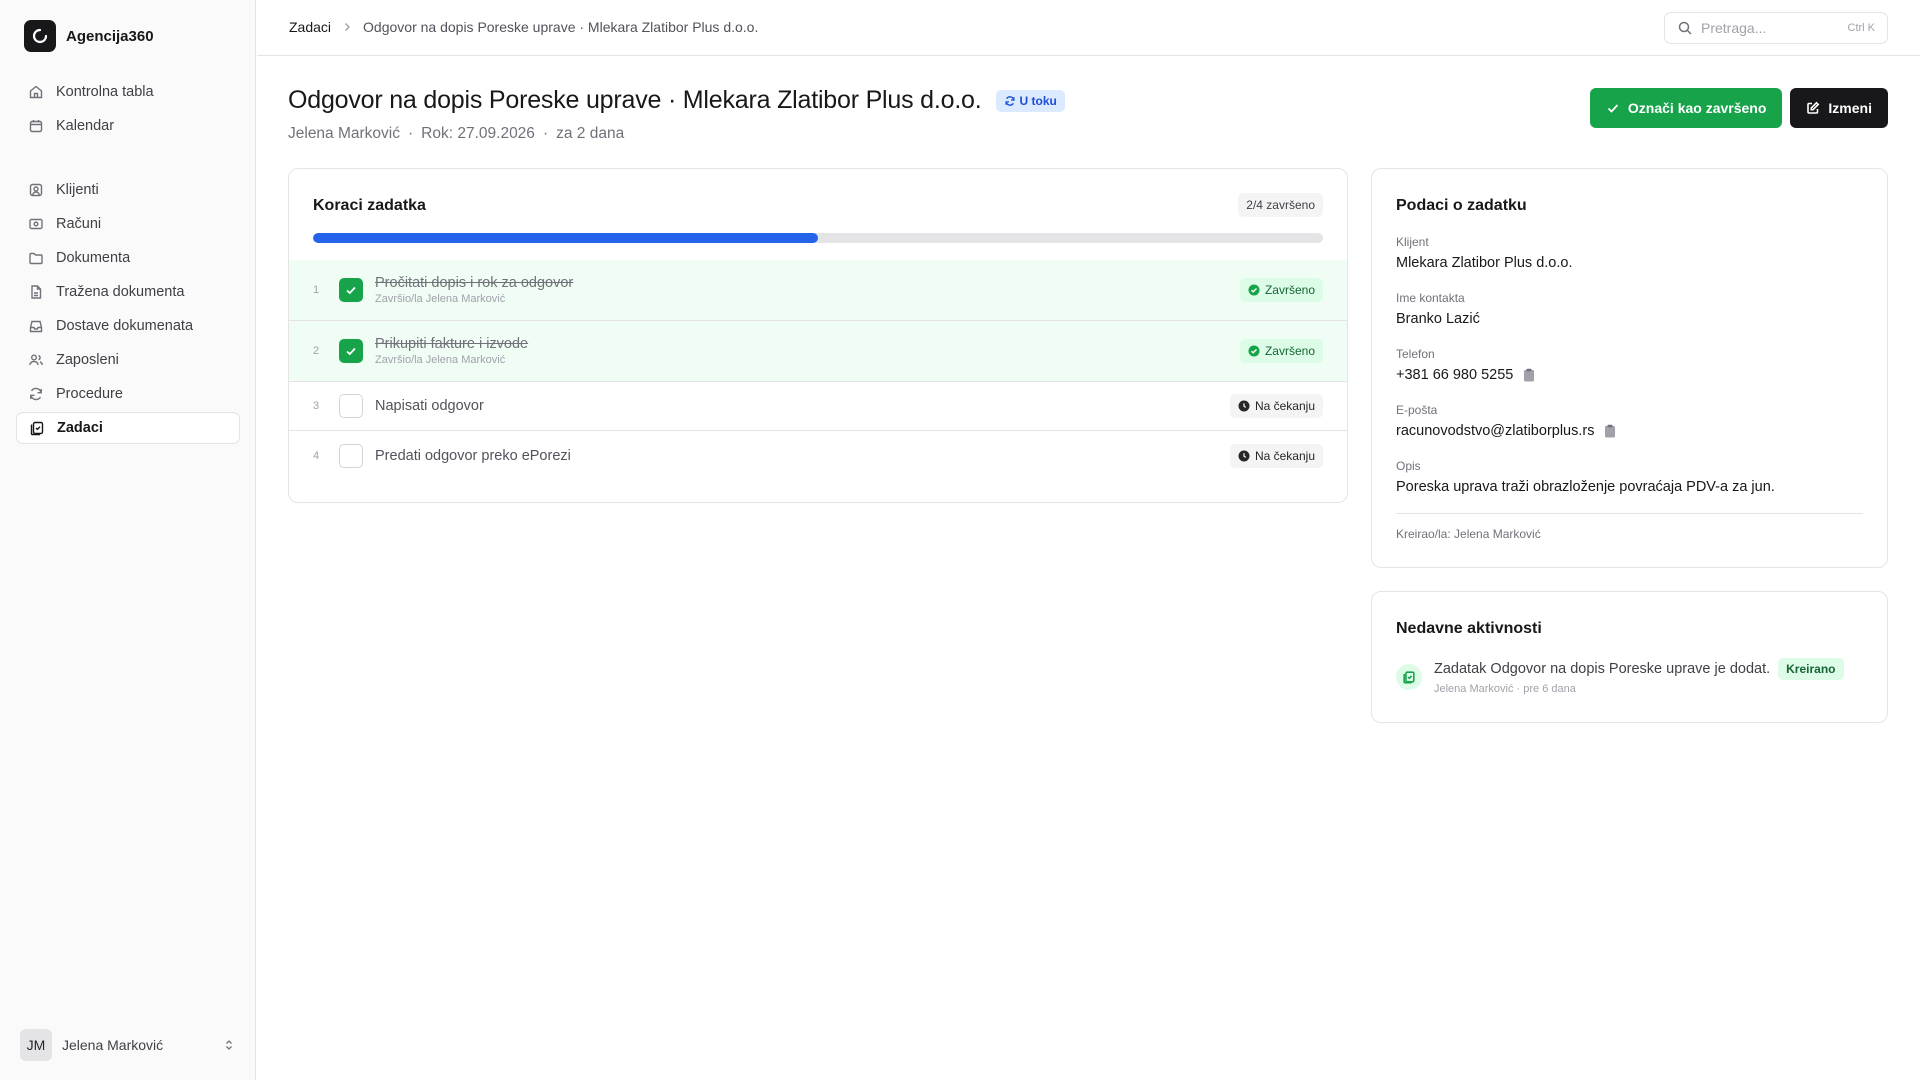 The width and height of the screenshot is (1920, 1080). What do you see at coordinates (452, 344) in the screenshot?
I see `step-label: Prikupiti fakture i izvode` at bounding box center [452, 344].